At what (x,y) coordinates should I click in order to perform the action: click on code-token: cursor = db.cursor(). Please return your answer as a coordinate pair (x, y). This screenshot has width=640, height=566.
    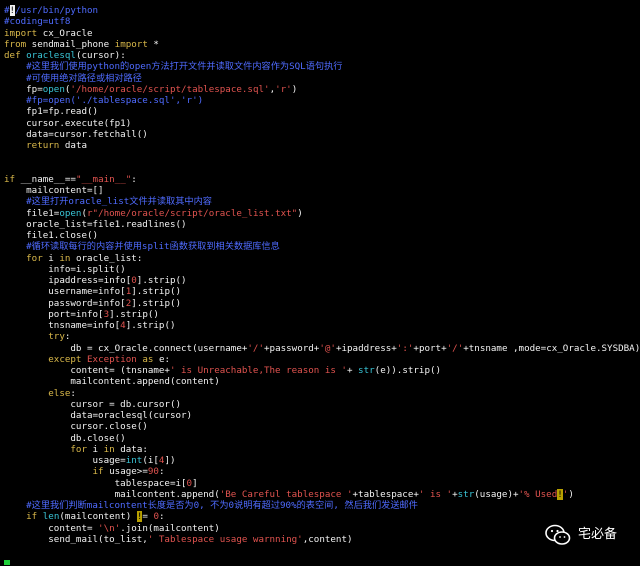
    Looking at the image, I should click on (93, 404).